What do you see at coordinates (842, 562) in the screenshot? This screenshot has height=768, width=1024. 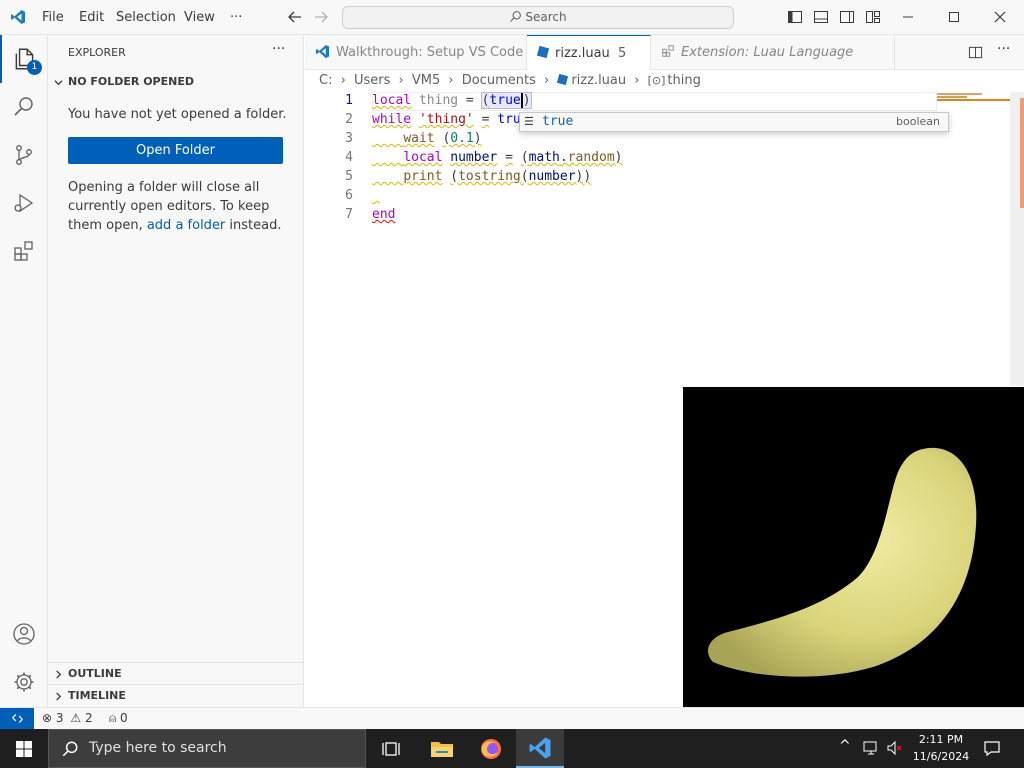 I see `chip-image` at bounding box center [842, 562].